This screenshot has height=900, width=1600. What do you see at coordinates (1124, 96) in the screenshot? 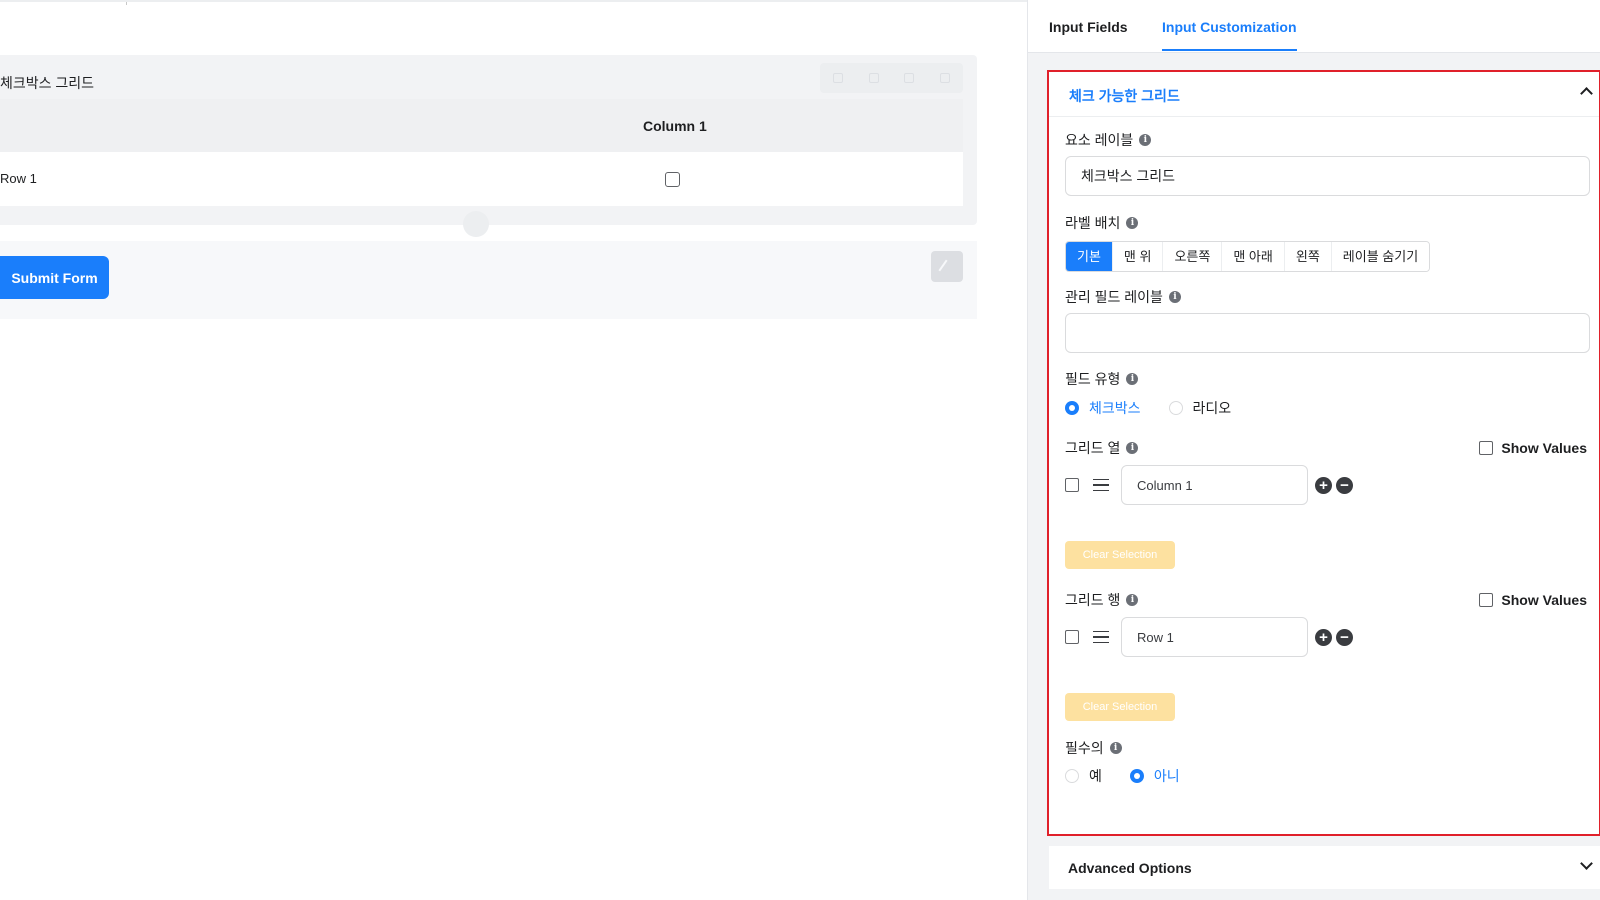
I see `panel-title: 체크 가능한 그리드` at bounding box center [1124, 96].